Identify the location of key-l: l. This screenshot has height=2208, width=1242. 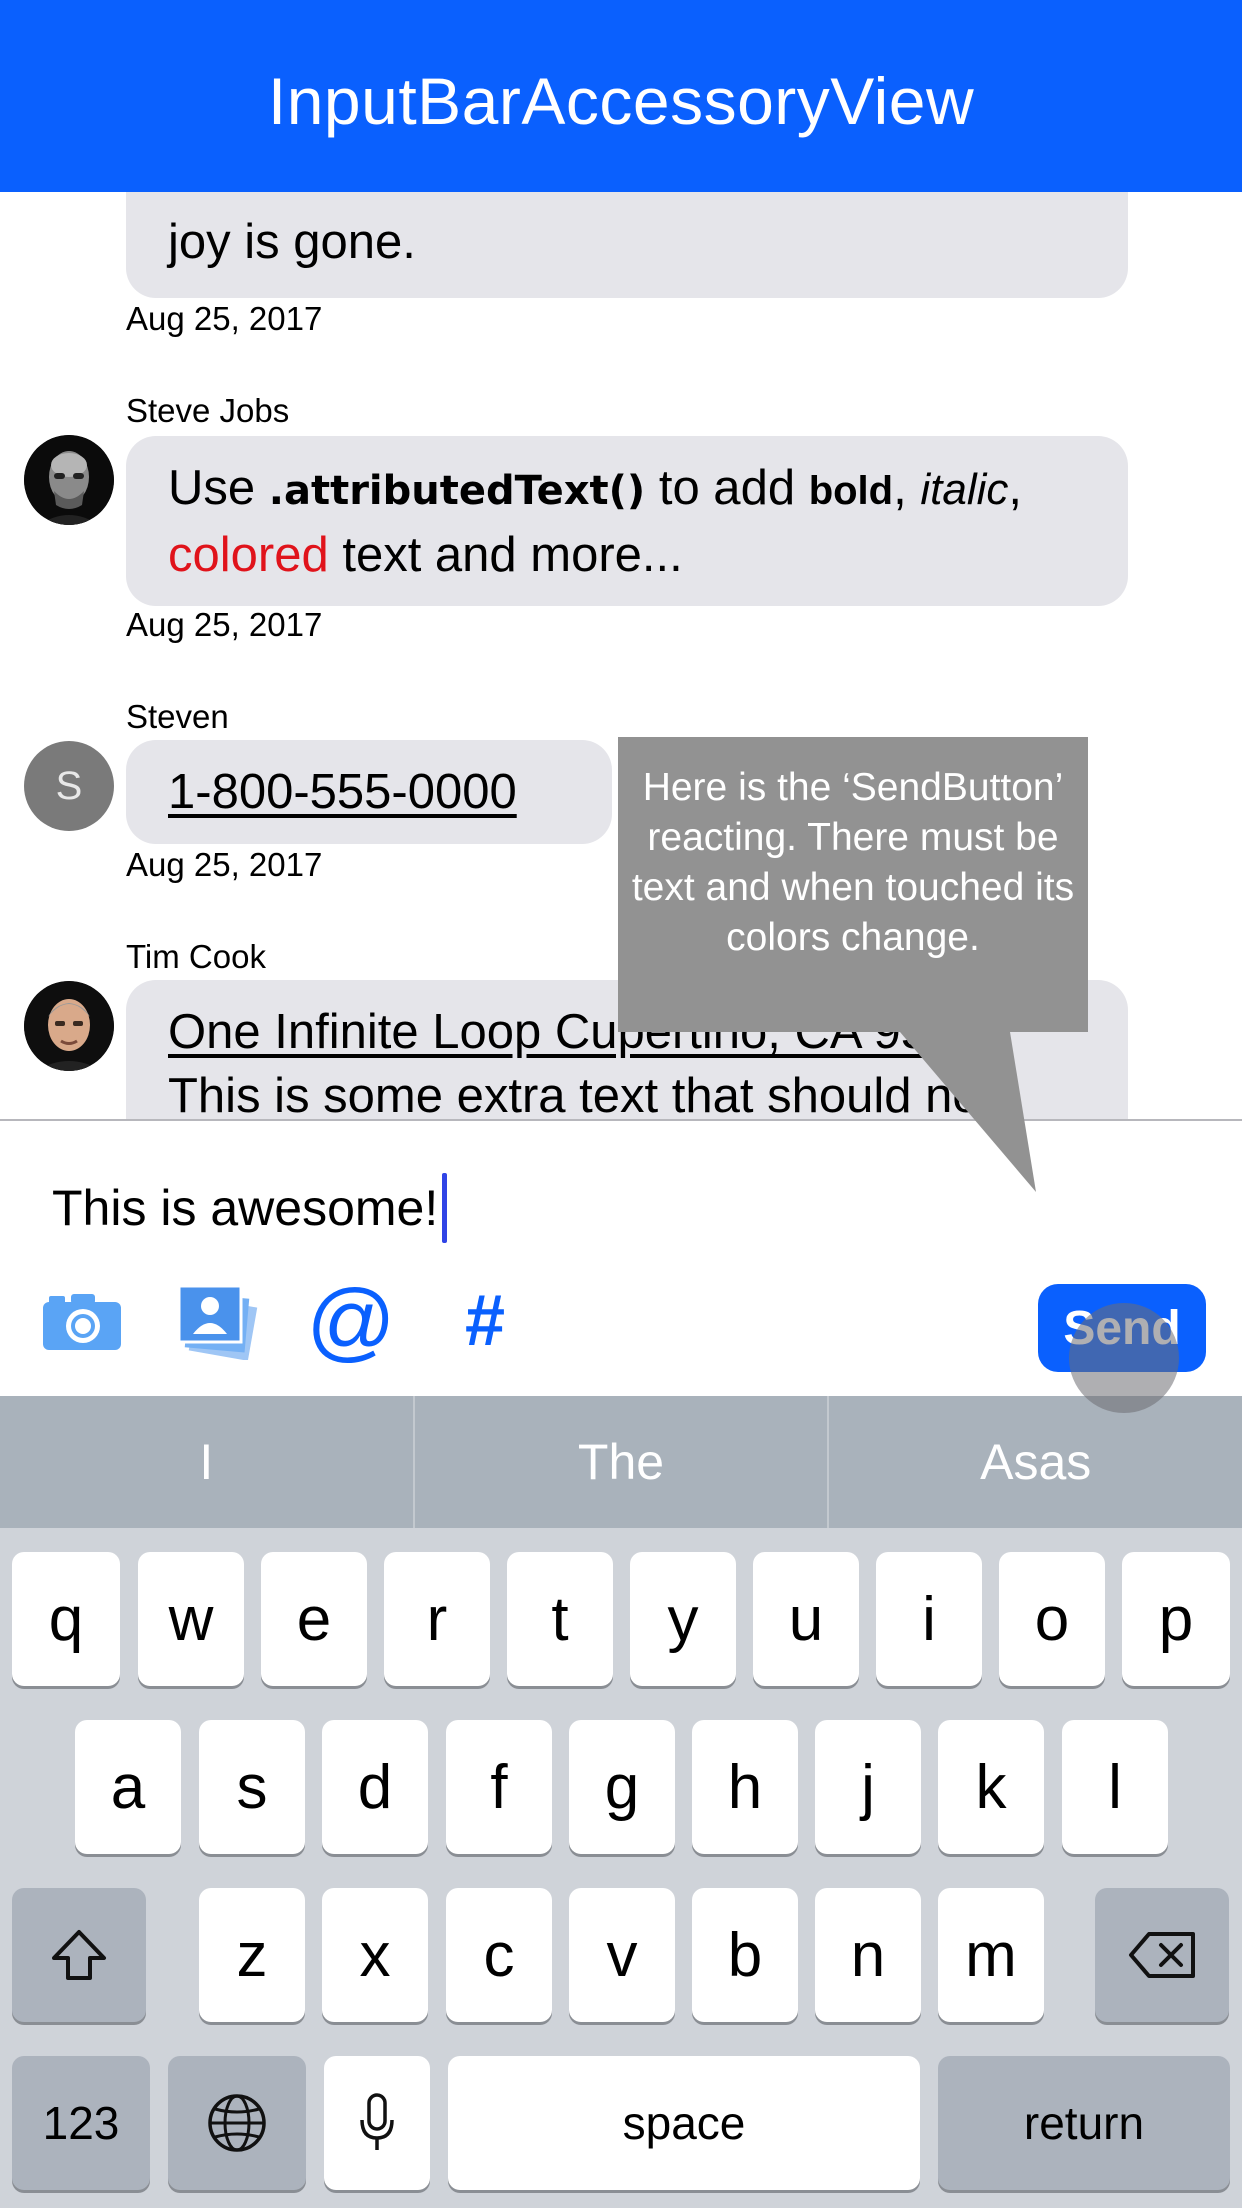
(1115, 1787).